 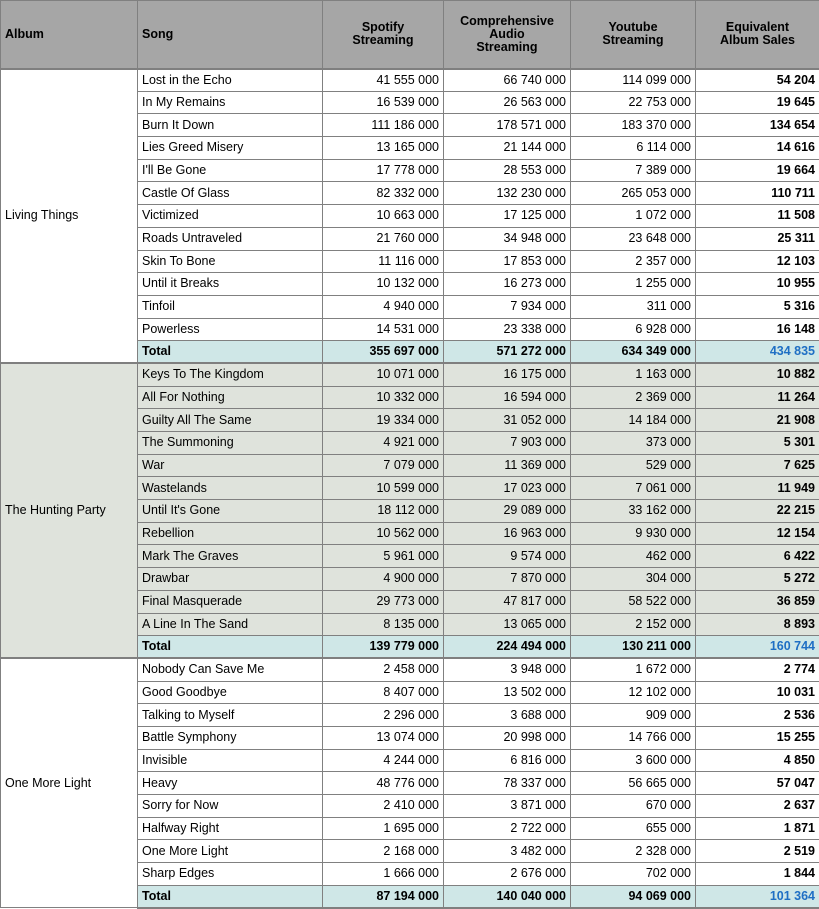 I want to click on equivalent-album-sales-cell: 2 519, so click(x=757, y=851).